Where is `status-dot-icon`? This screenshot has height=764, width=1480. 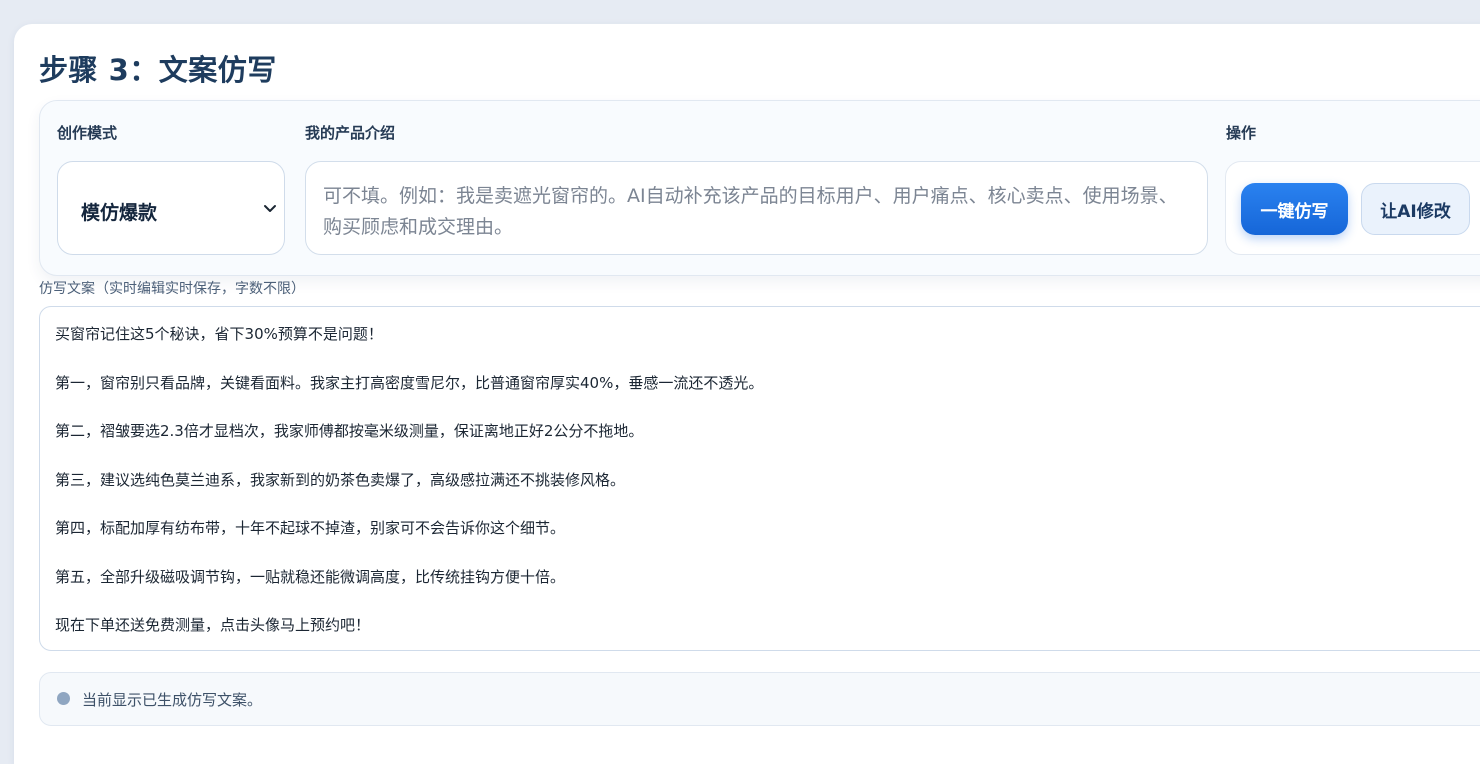 status-dot-icon is located at coordinates (63, 698).